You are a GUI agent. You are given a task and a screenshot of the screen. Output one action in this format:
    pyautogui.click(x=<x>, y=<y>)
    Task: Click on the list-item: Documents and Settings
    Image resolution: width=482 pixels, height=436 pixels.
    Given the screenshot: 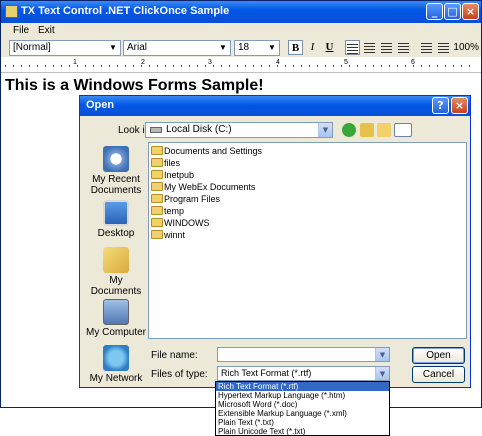 What is the action you would take?
    pyautogui.click(x=206, y=151)
    